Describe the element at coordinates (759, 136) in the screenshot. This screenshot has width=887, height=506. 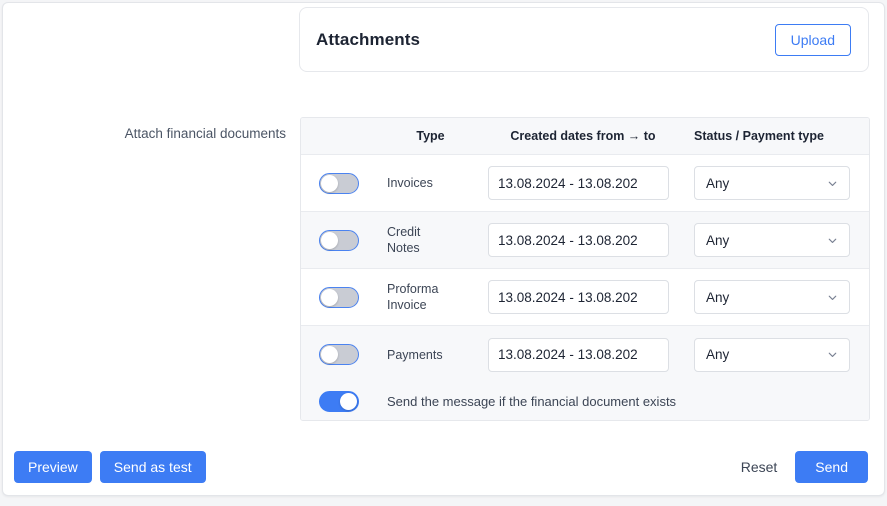
I see `column-header-status: Status / Payment type` at that location.